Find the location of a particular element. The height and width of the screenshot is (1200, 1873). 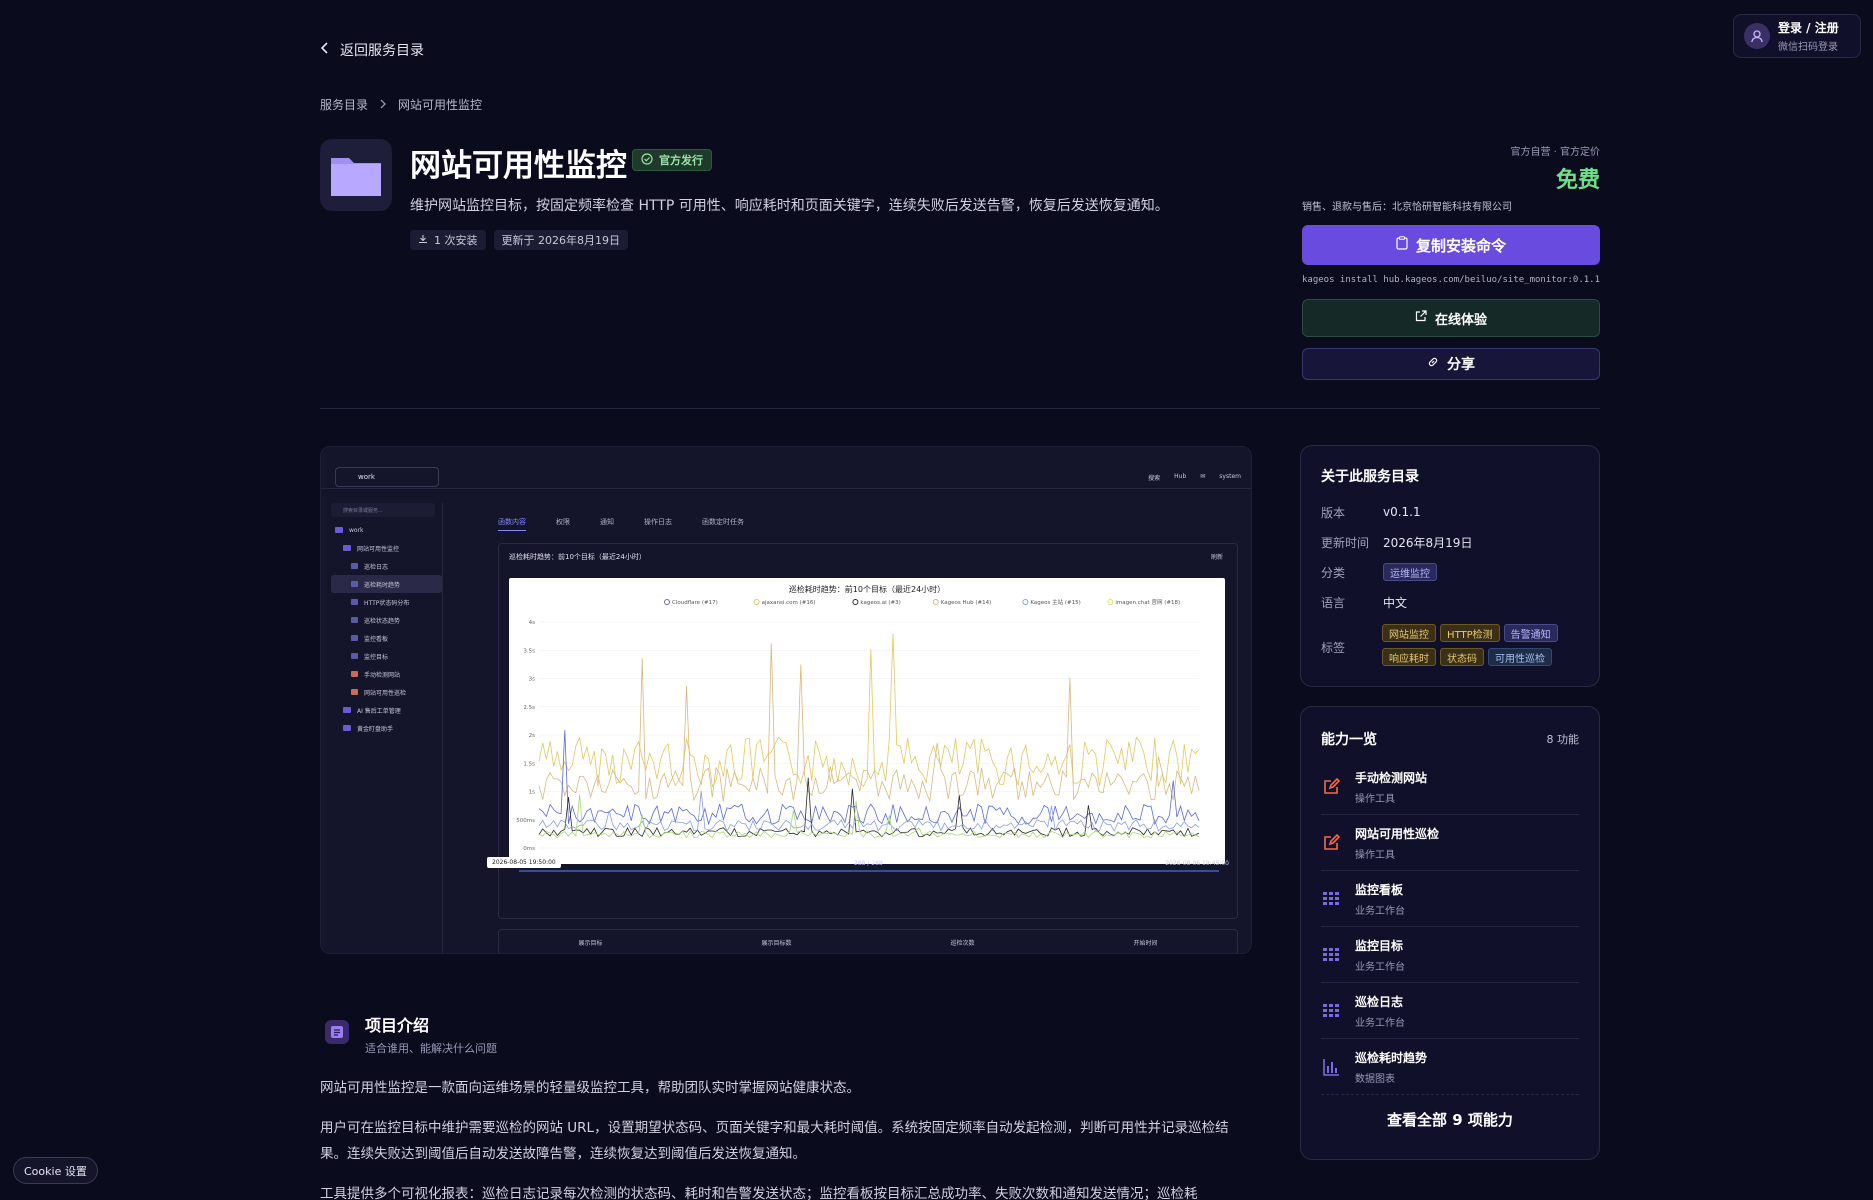

app-meta: 1 次安装 更新于 2026年8月19日 is located at coordinates (519, 240).